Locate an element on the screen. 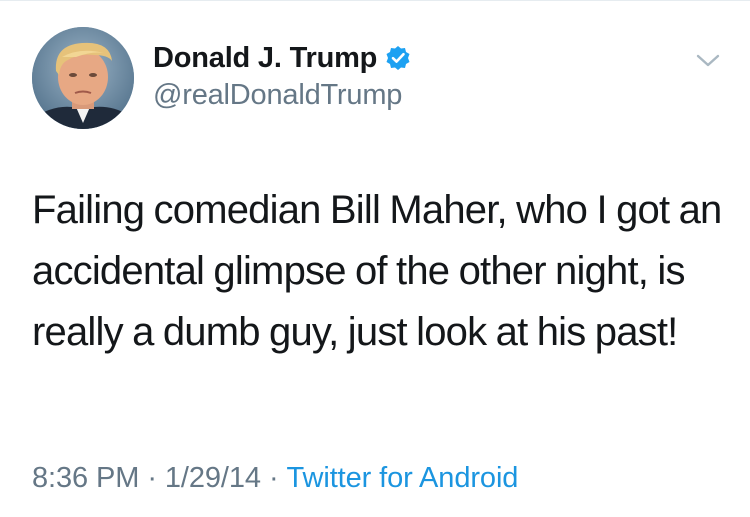 This screenshot has width=750, height=517. author-info: Donald J. Trump @realDonaldTrump is located at coordinates (282, 76).